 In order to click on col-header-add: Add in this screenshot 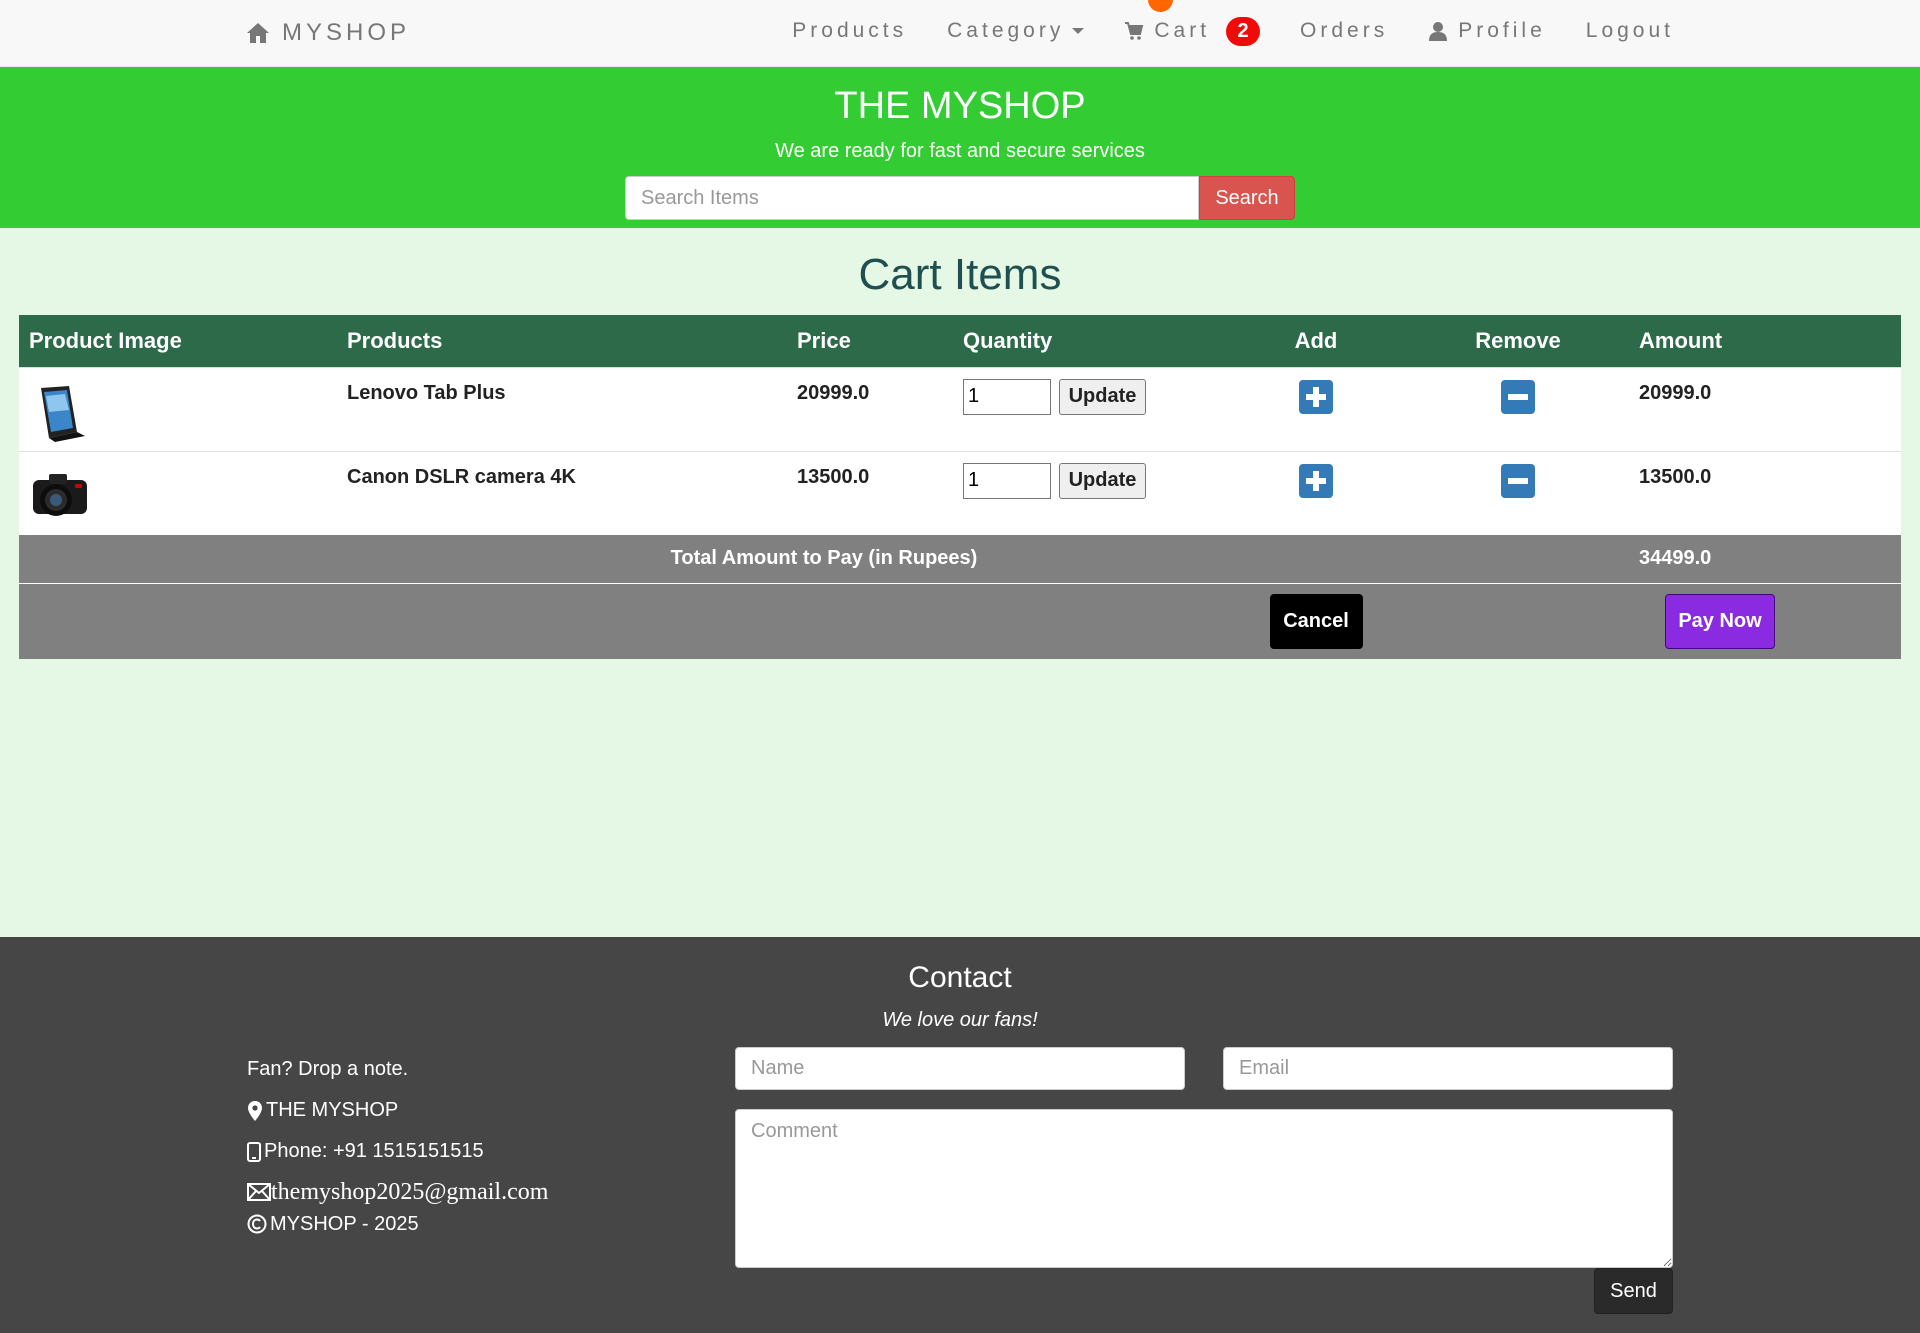, I will do `click(1316, 341)`.